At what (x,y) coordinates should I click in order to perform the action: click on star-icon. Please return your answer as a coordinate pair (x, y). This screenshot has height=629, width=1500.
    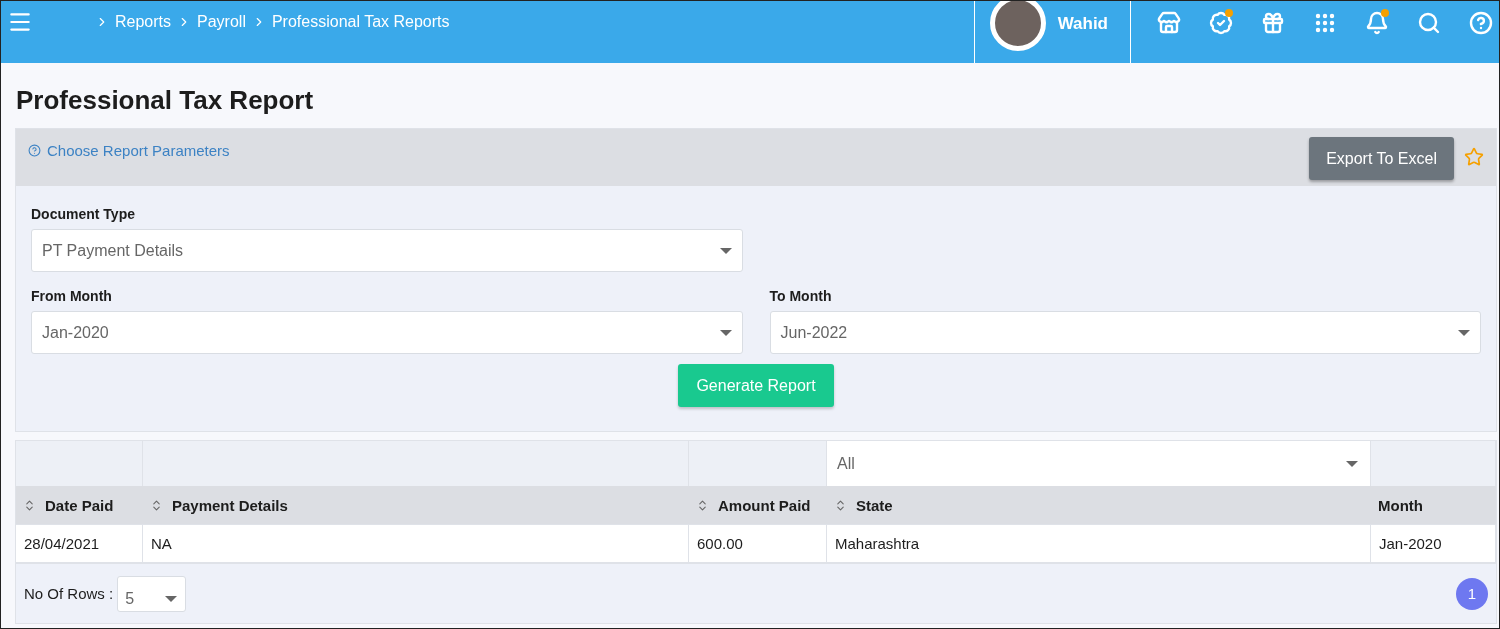
    Looking at the image, I should click on (1474, 157).